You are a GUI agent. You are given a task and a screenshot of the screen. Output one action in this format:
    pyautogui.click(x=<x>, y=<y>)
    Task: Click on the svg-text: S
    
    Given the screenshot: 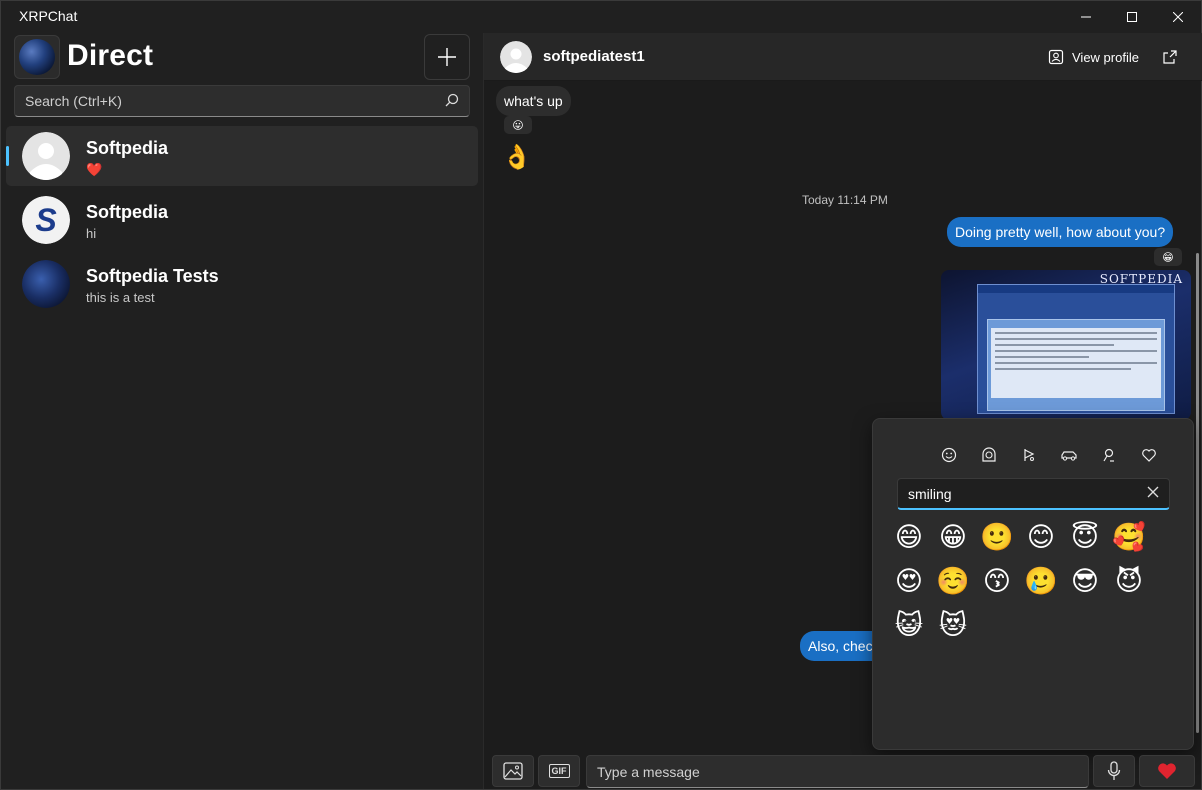 What is the action you would take?
    pyautogui.click(x=46, y=220)
    